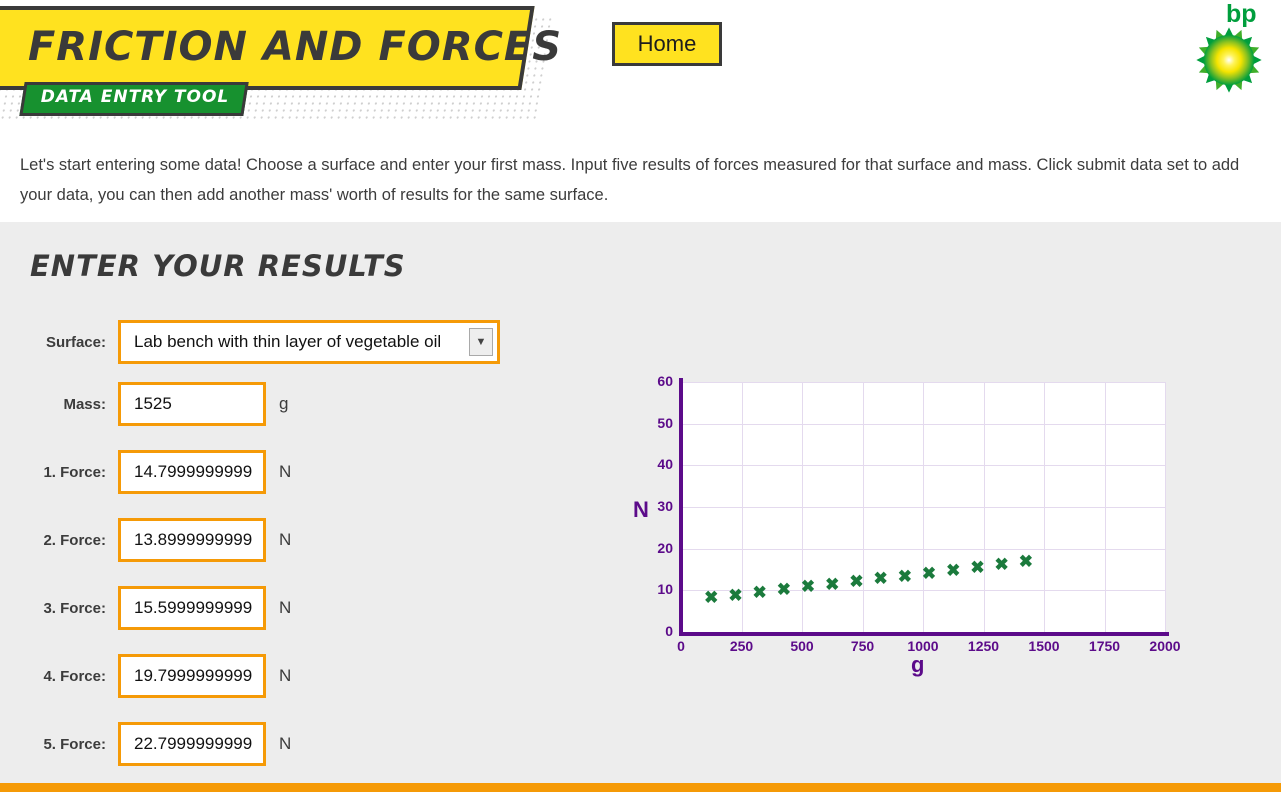 The height and width of the screenshot is (792, 1281). I want to click on mass-unit: g, so click(284, 403).